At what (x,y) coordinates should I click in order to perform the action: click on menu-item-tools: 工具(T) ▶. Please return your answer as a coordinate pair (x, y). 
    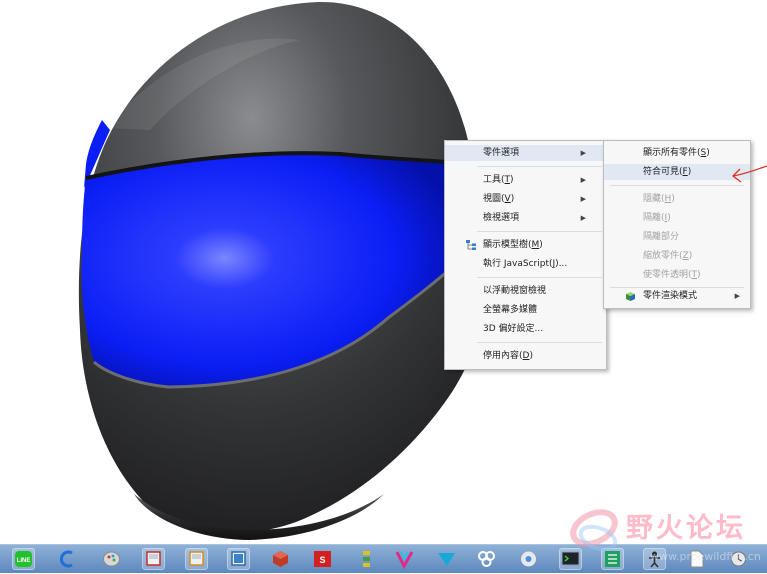
    Looking at the image, I should click on (525, 180).